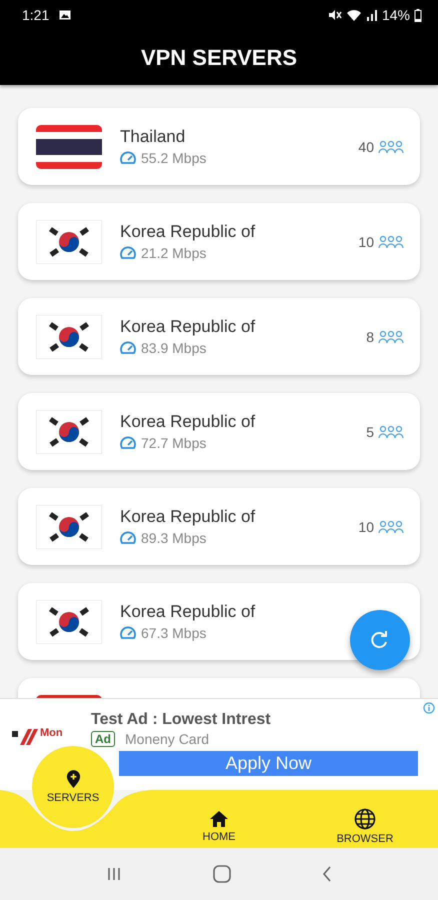 The width and height of the screenshot is (438, 900). I want to click on nav-tab: HOME, so click(219, 819).